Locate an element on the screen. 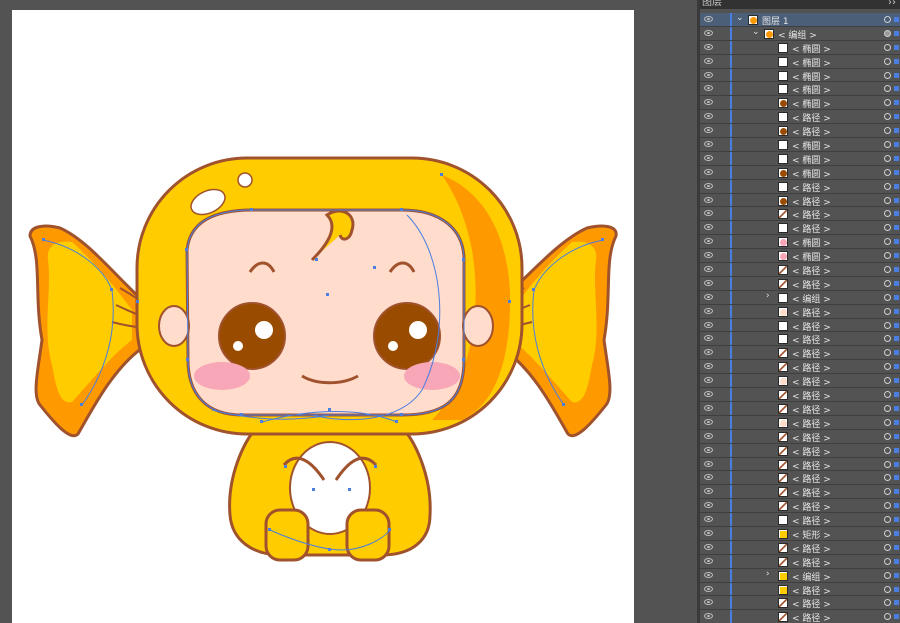  layer-row: < 矩形 > is located at coordinates (800, 533).